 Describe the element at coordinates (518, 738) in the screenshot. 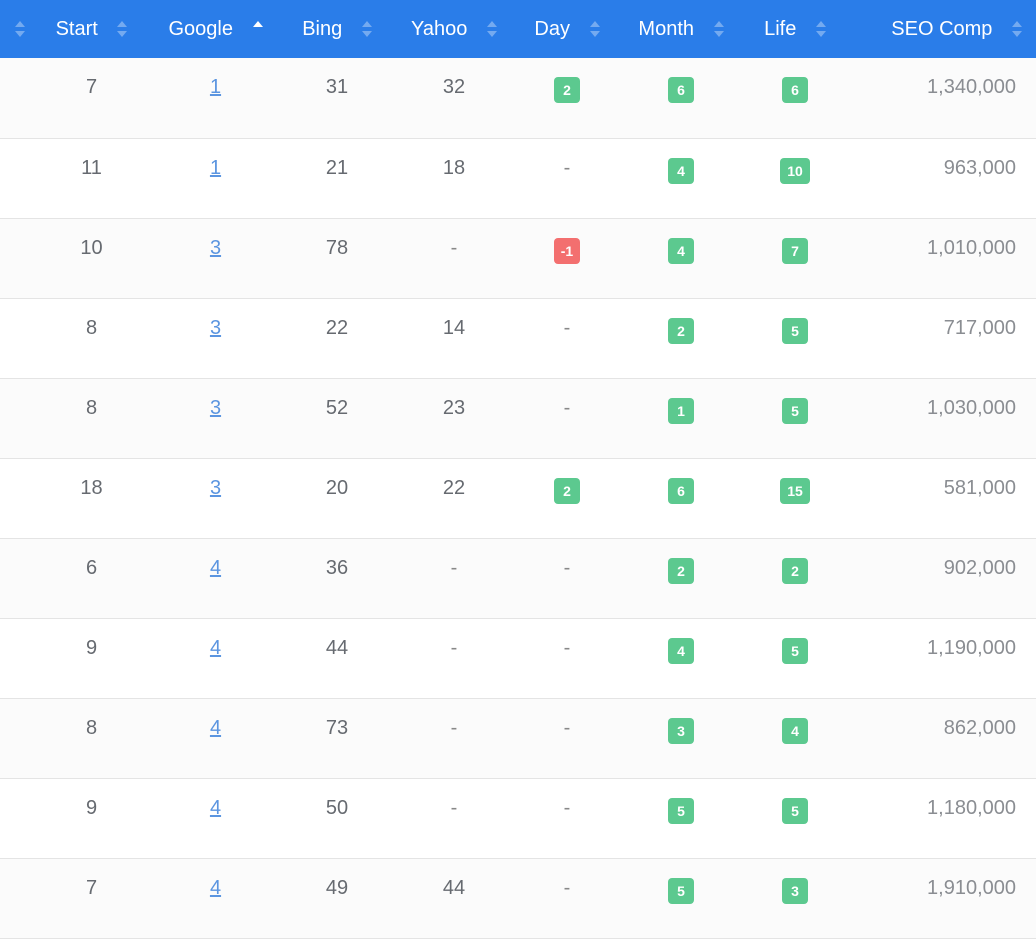

I see `table-row: 8 4 73 - - 3 4 862,000` at that location.